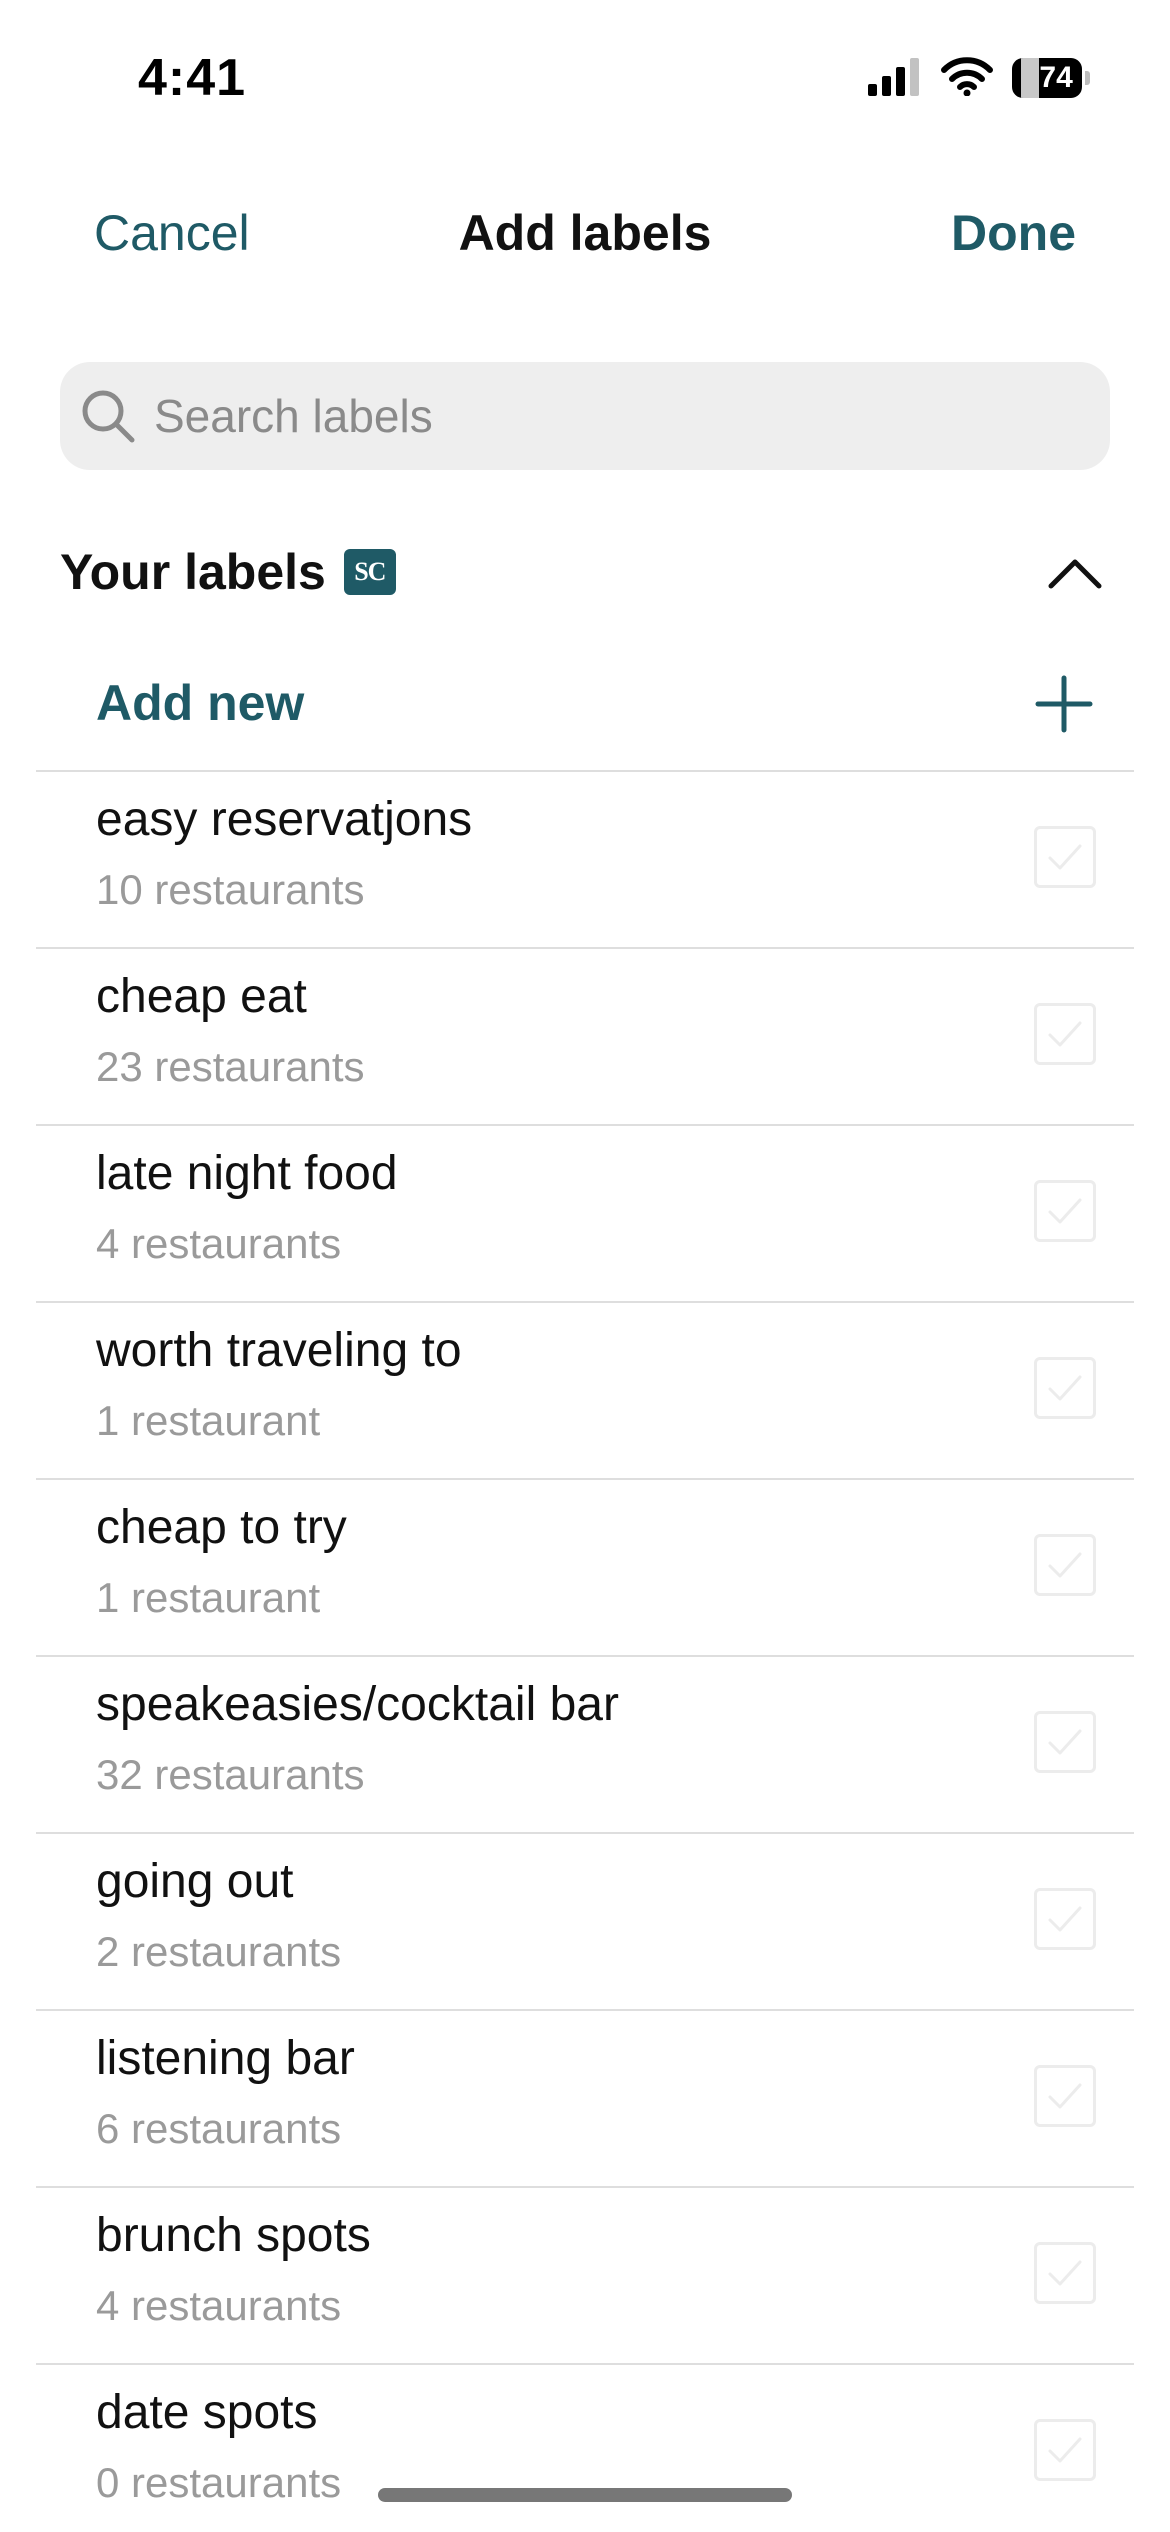 Image resolution: width=1170 pixels, height=2532 pixels. Describe the element at coordinates (1013, 233) in the screenshot. I see `done-button: Done` at that location.